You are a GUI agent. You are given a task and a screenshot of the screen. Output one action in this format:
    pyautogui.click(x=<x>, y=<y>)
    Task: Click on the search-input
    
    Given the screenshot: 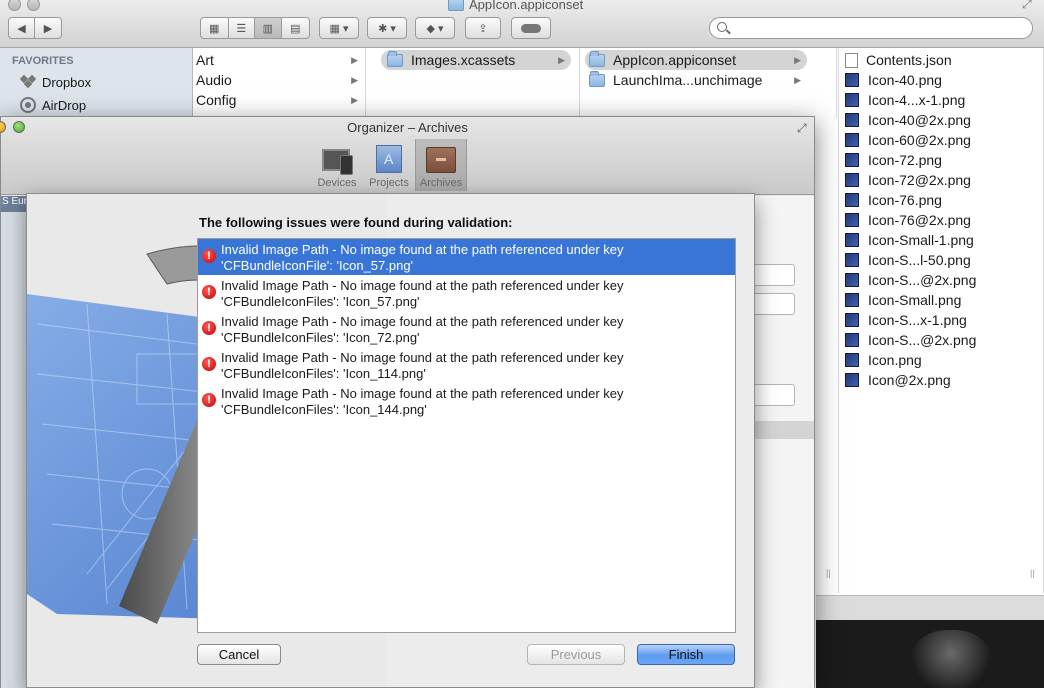 What is the action you would take?
    pyautogui.click(x=871, y=28)
    